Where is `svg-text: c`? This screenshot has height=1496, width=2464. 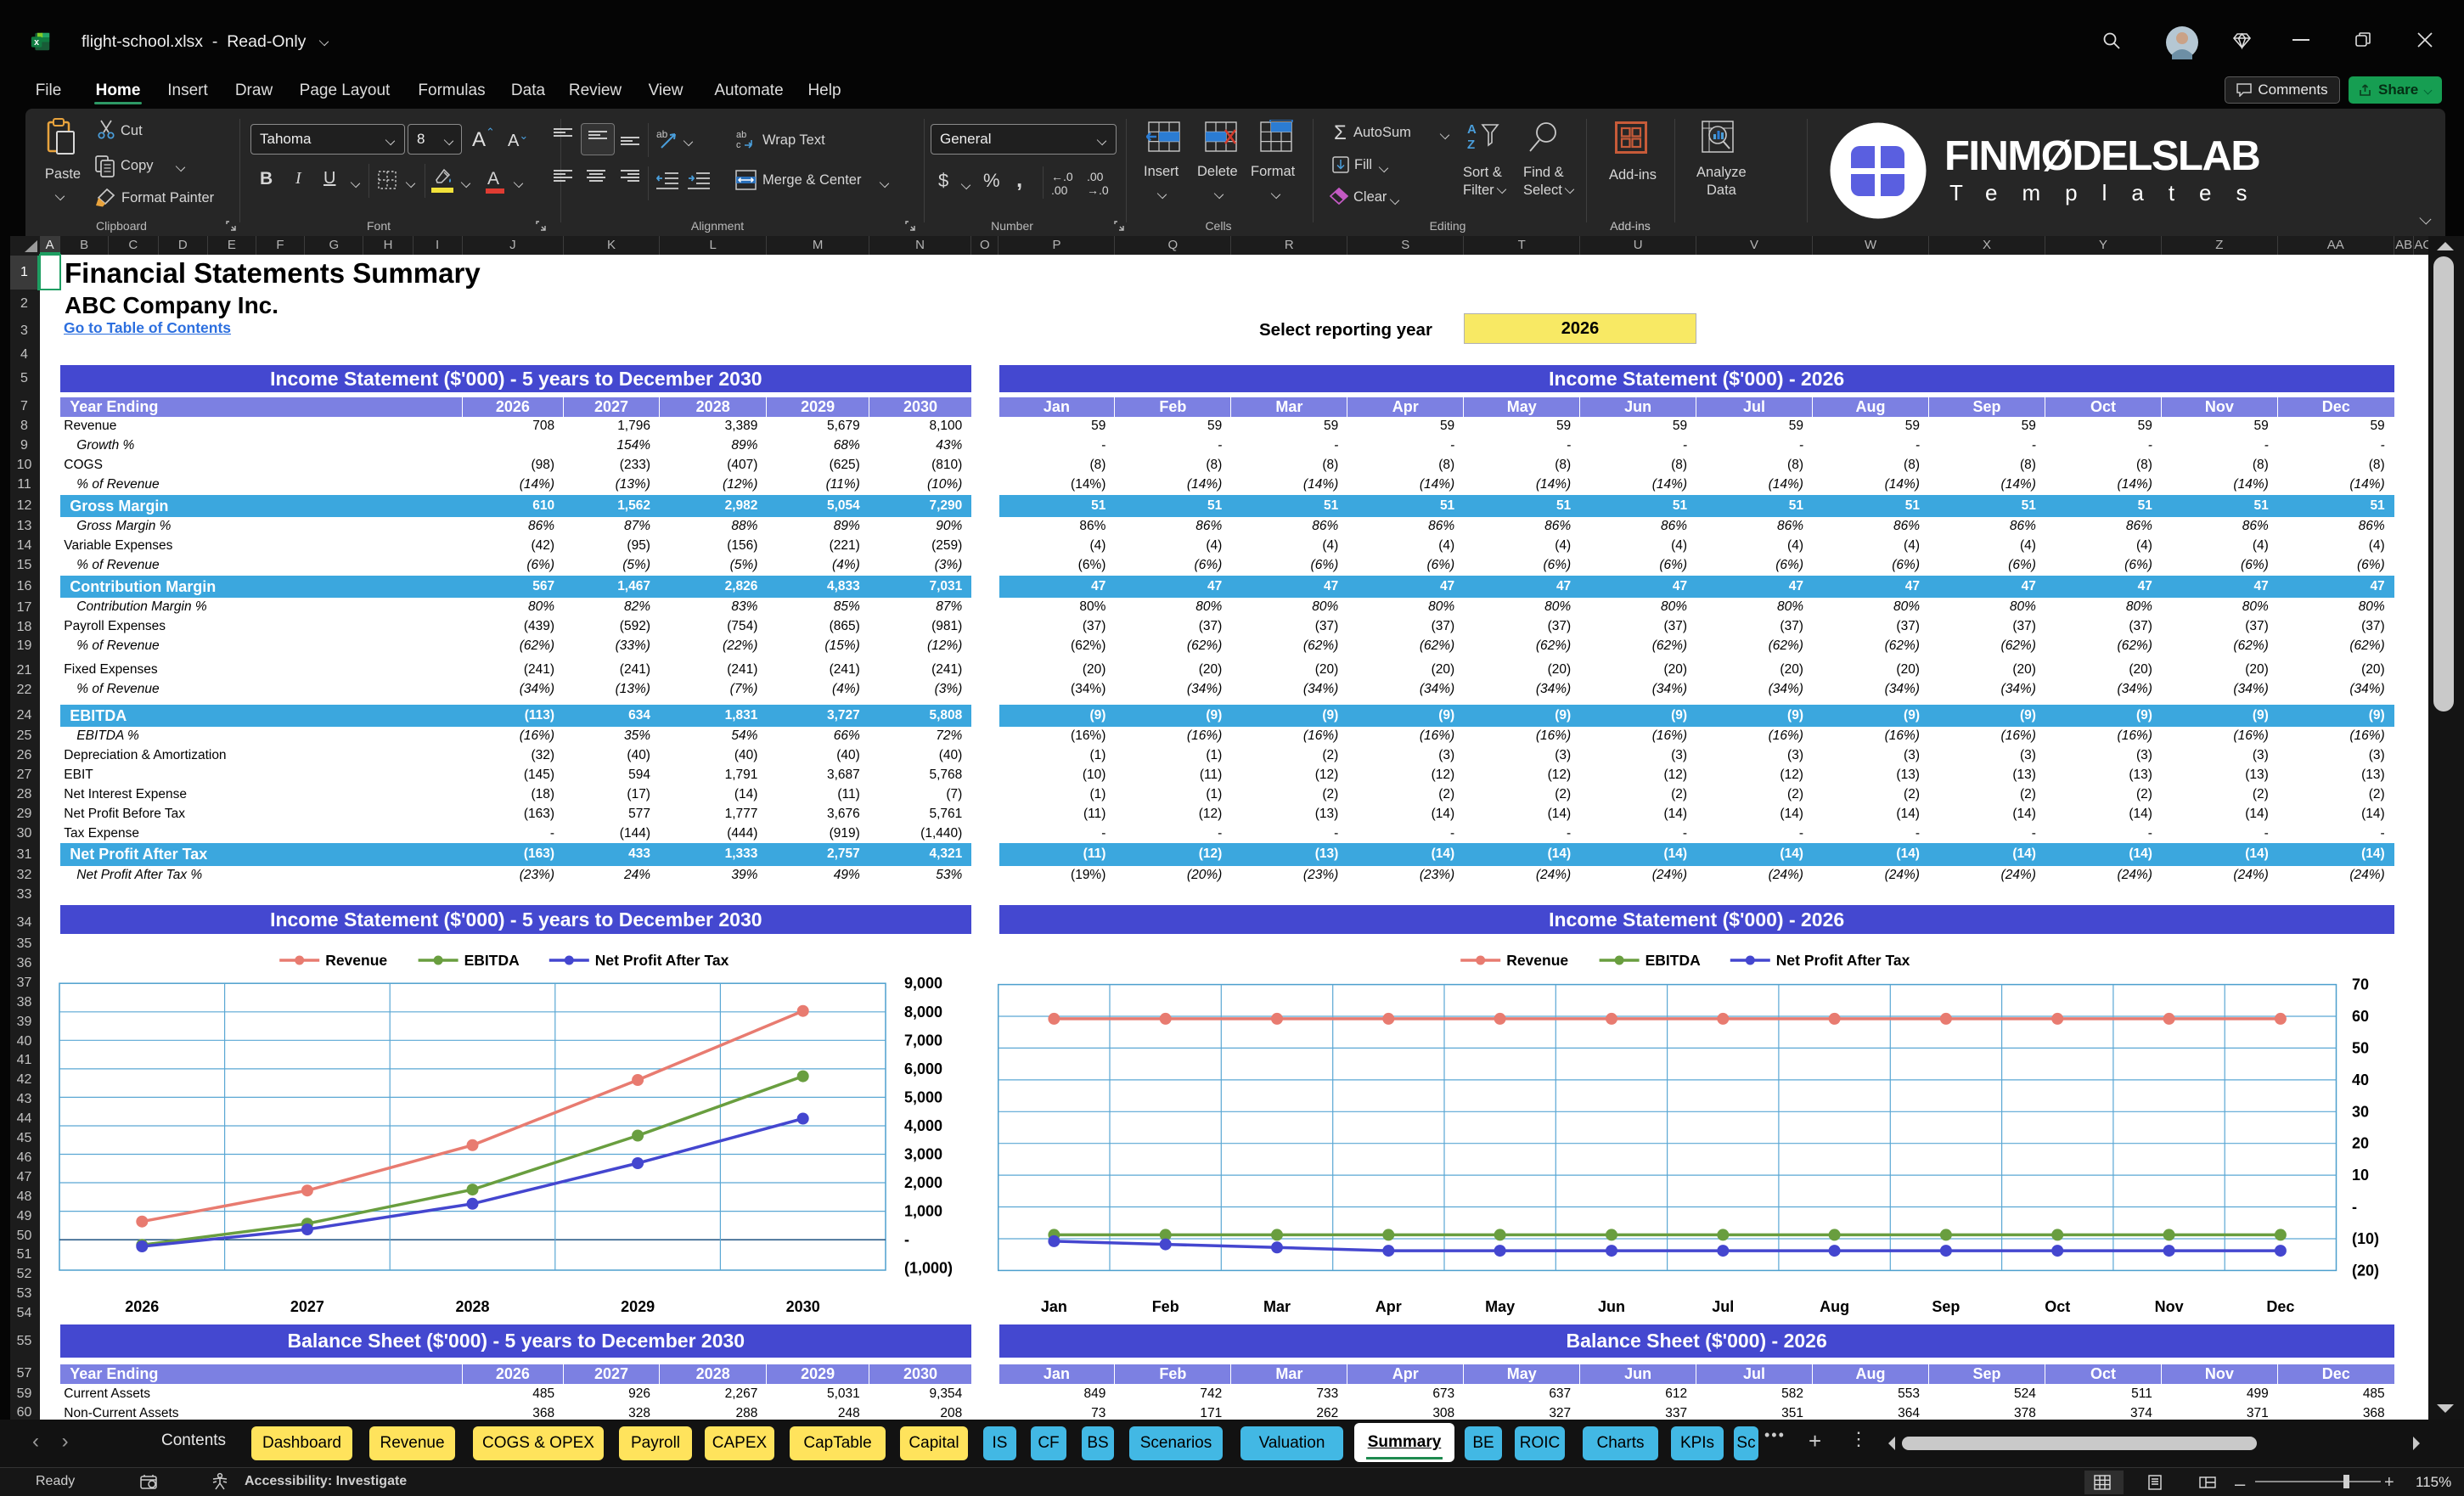 svg-text: c is located at coordinates (738, 144).